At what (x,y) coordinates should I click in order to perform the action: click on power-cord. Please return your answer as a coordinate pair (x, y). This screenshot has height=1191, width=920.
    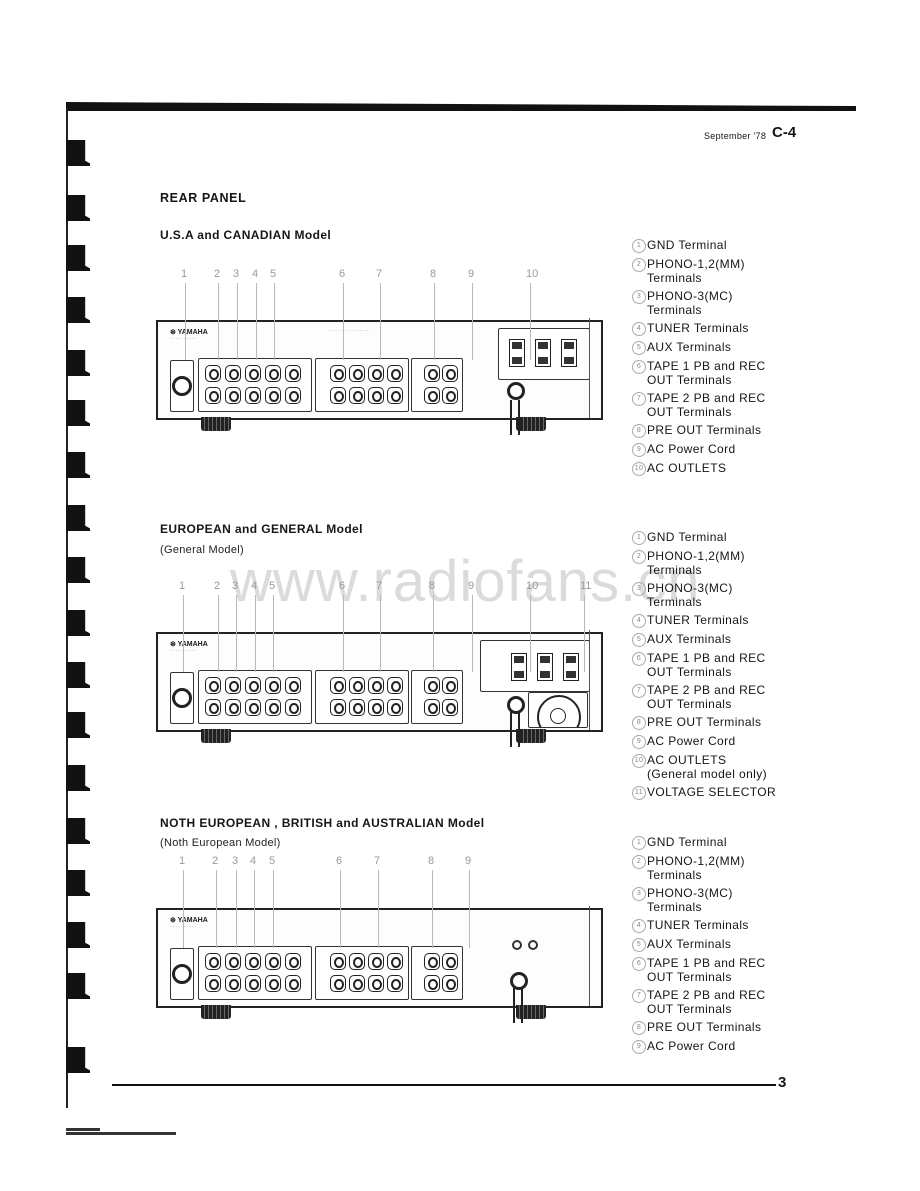
    Looking at the image, I should click on (515, 417).